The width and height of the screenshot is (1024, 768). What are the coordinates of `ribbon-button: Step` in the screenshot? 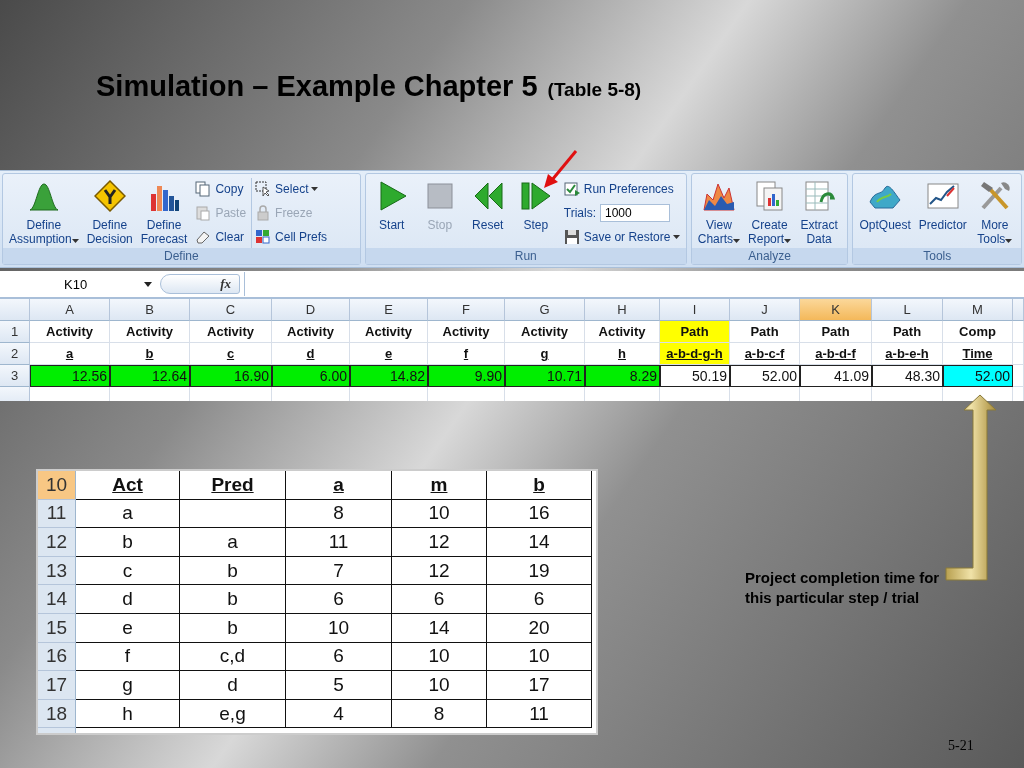 It's located at (535, 206).